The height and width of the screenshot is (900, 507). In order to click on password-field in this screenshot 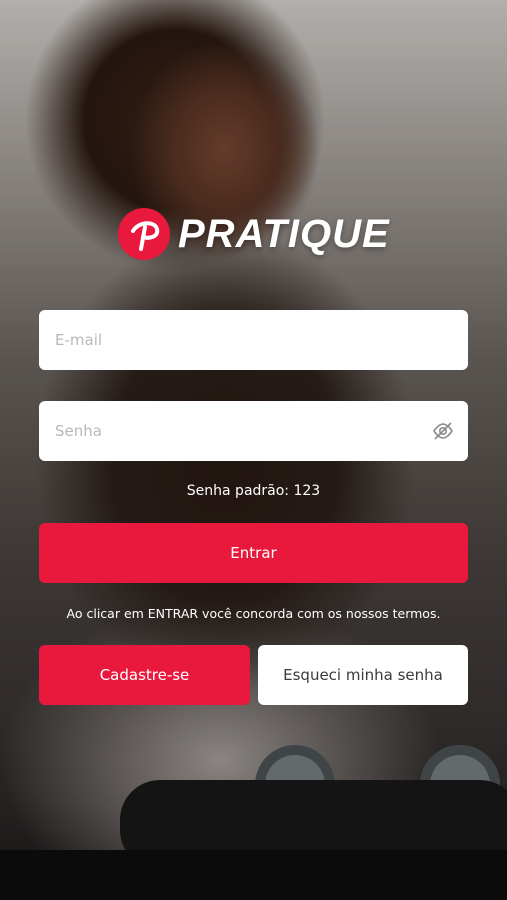, I will do `click(253, 431)`.